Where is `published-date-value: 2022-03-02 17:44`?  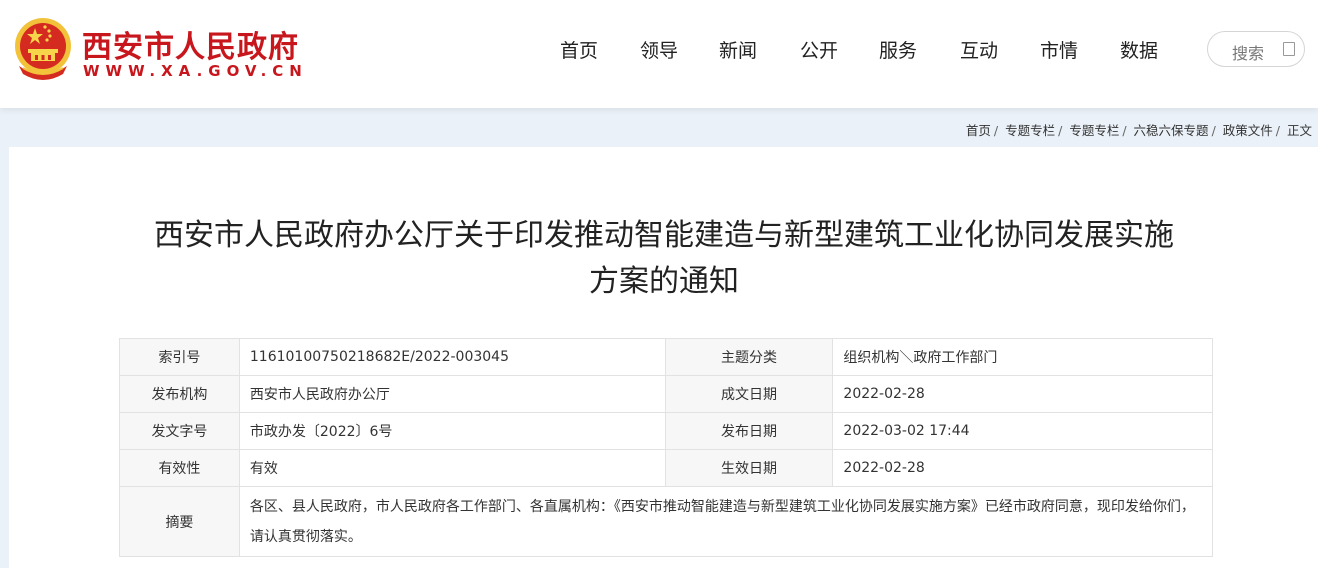
published-date-value: 2022-03-02 17:44 is located at coordinates (1022, 431).